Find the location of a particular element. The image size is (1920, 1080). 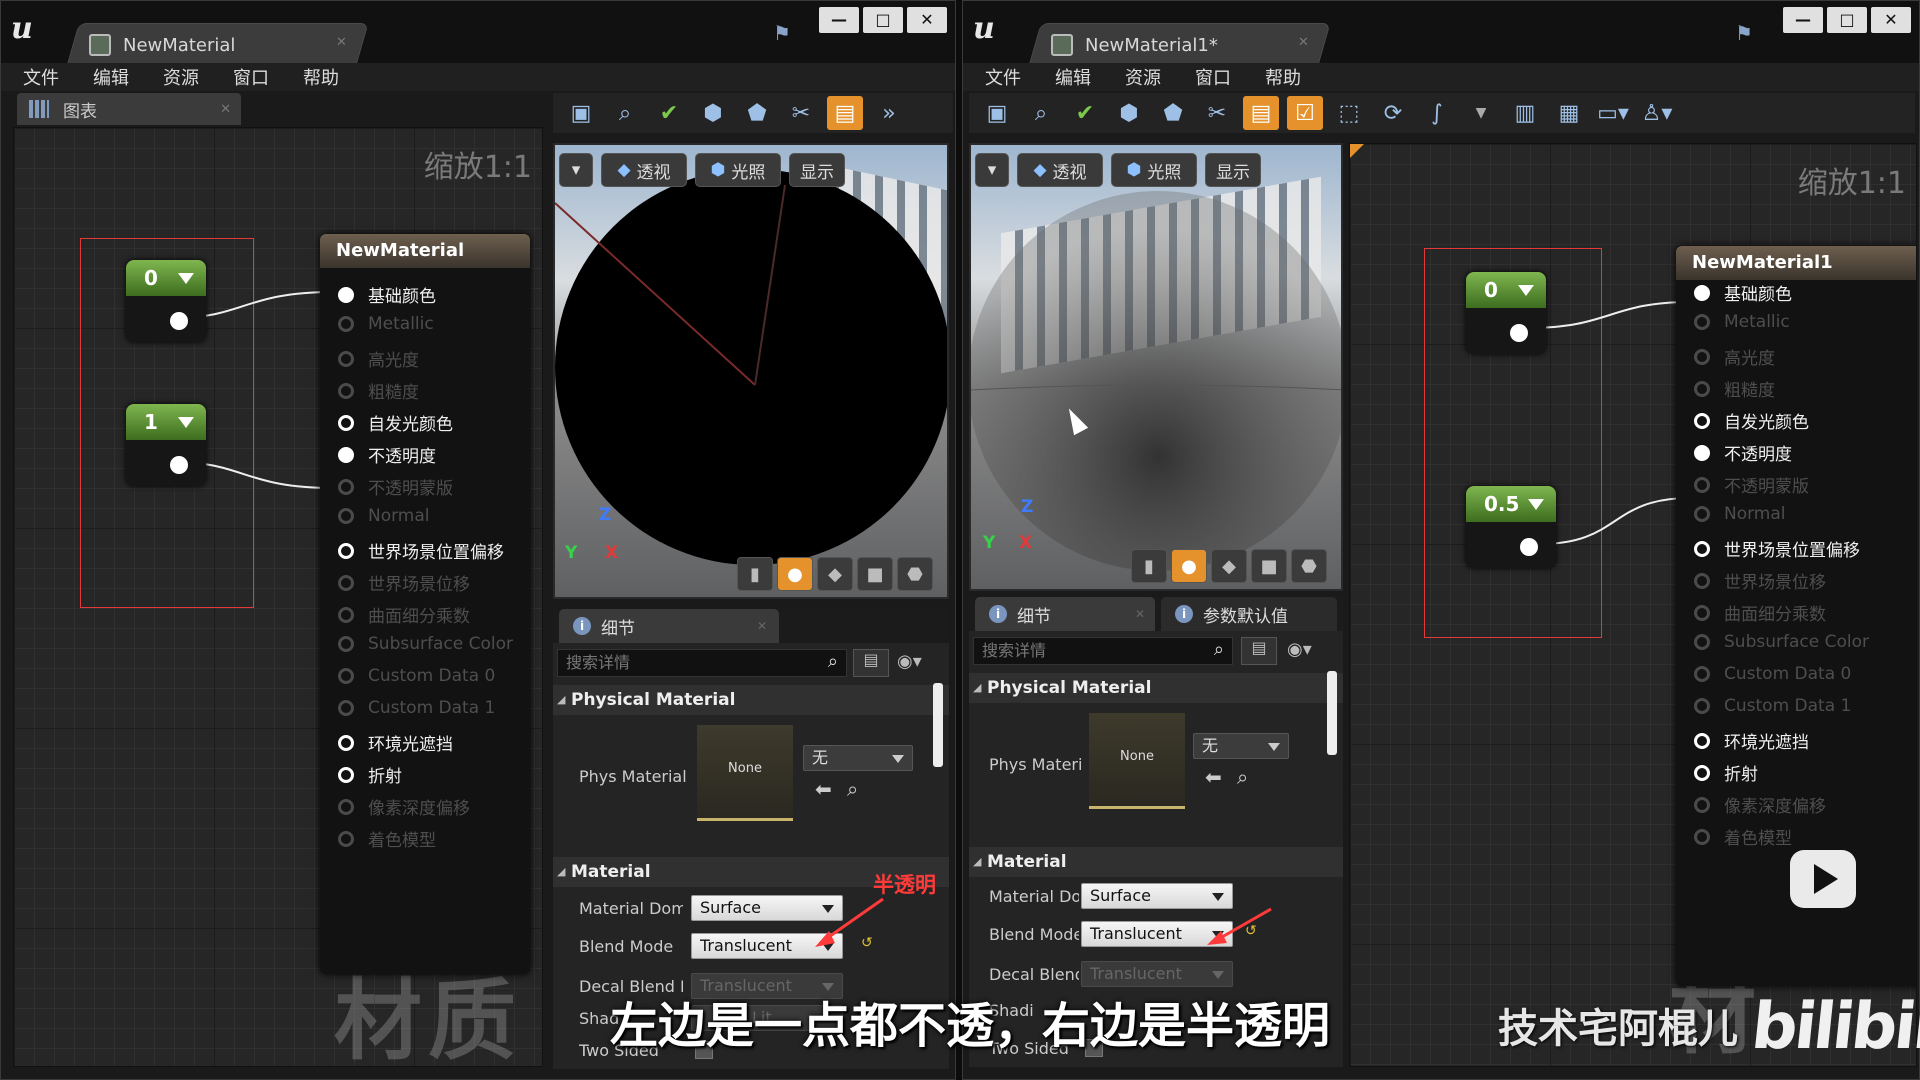

close-details-tab-icon: ✕ is located at coordinates (1140, 614).